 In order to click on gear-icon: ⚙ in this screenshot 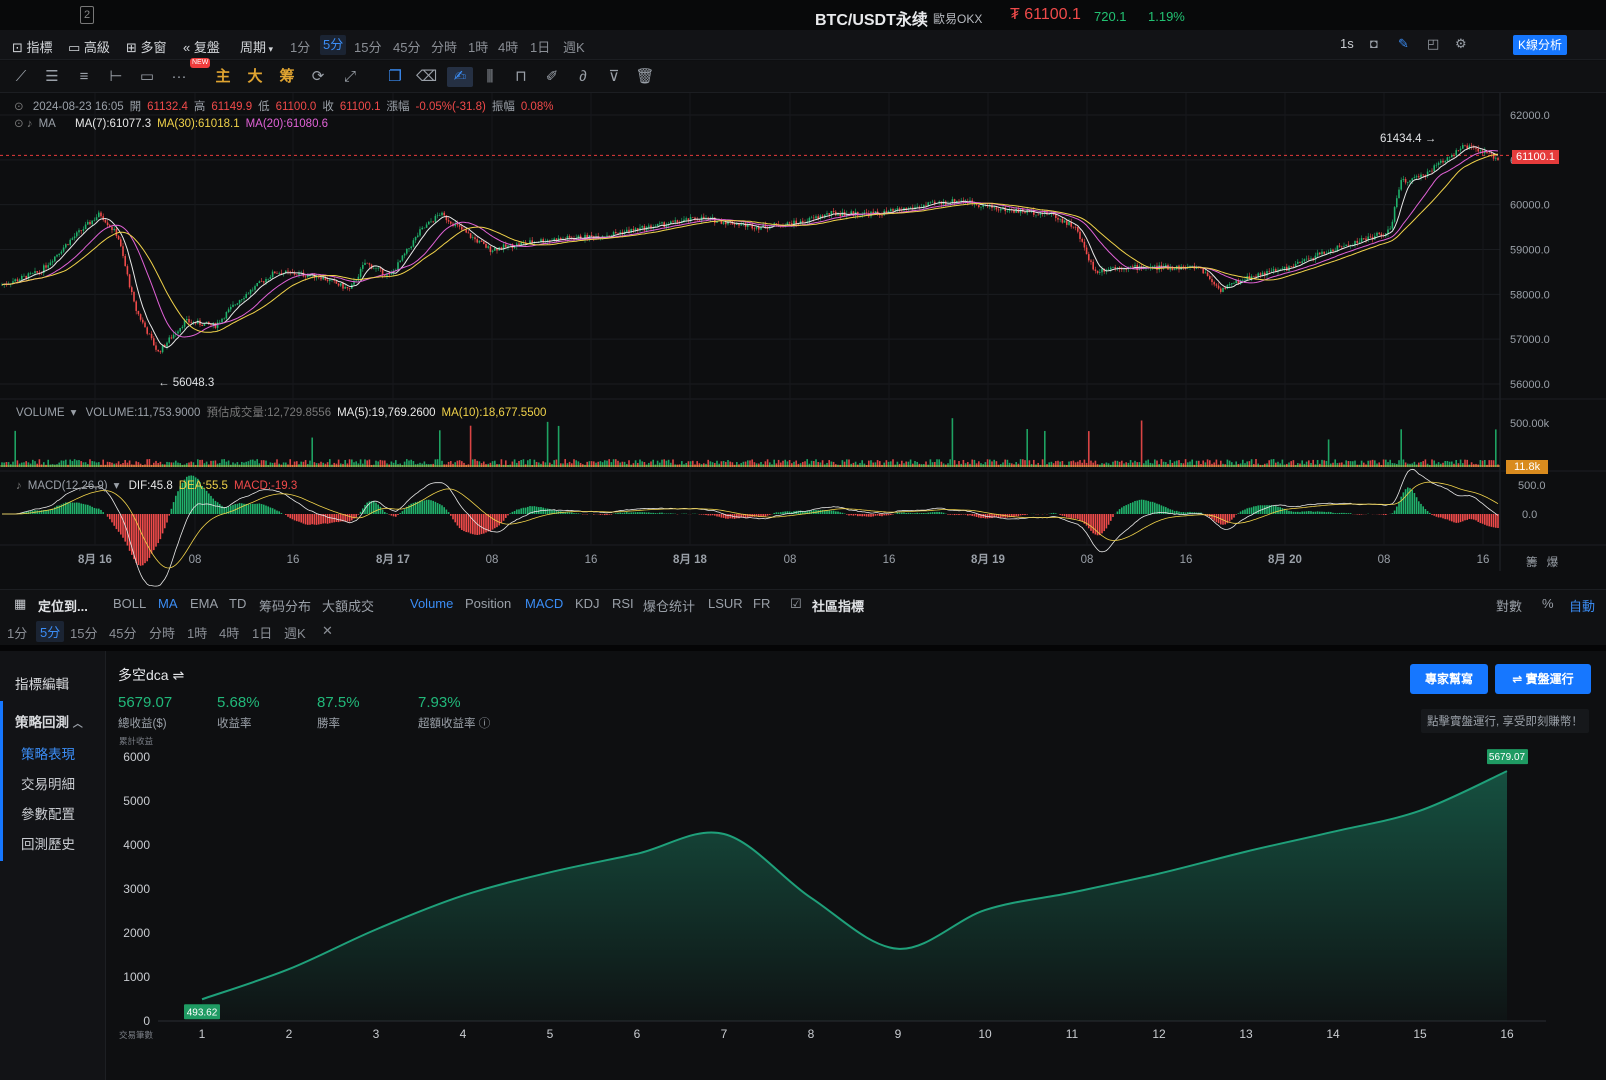, I will do `click(1461, 44)`.